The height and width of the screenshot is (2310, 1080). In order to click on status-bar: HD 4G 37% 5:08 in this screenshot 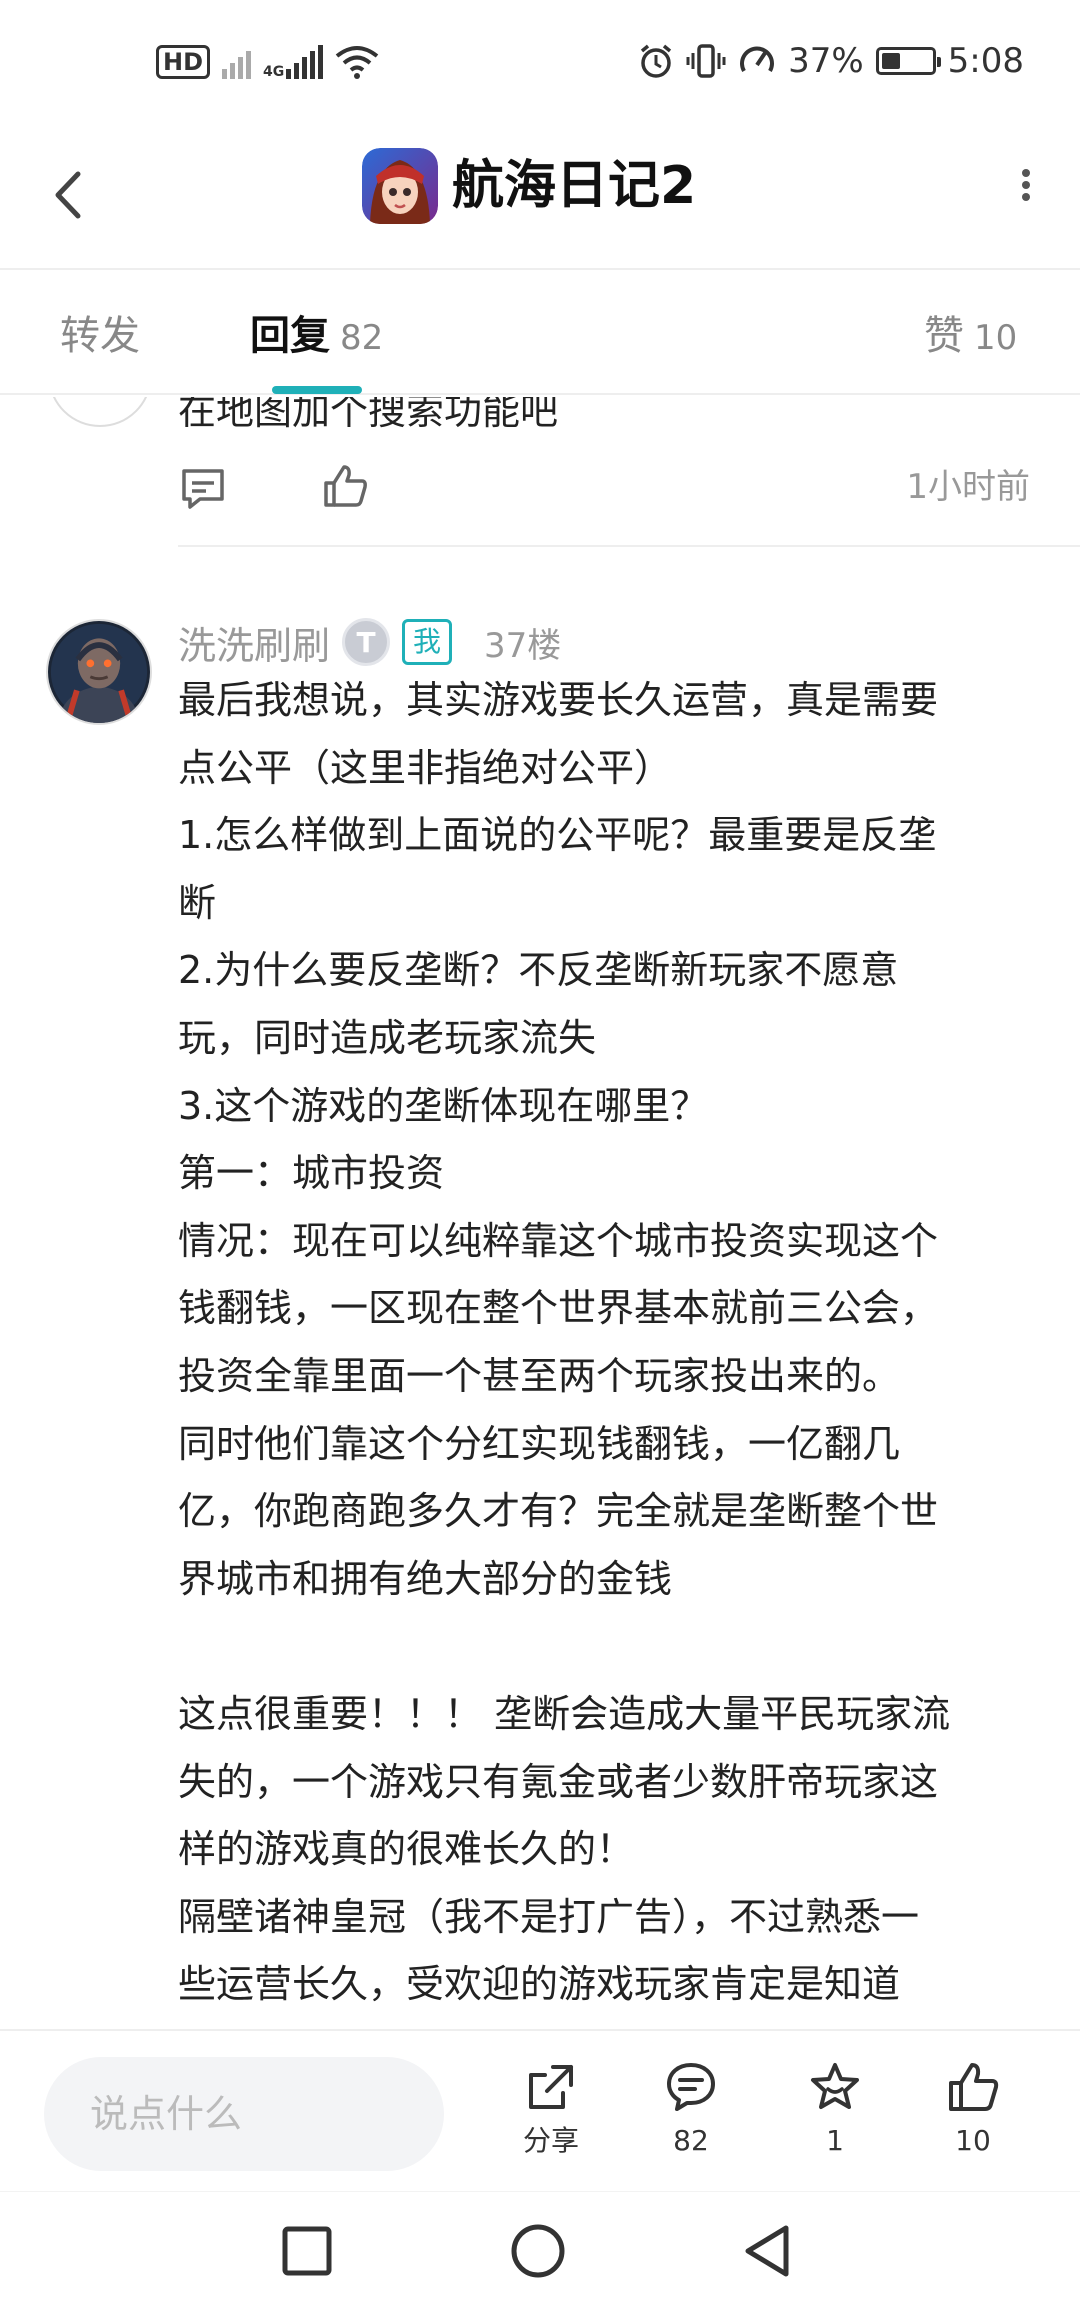, I will do `click(540, 60)`.